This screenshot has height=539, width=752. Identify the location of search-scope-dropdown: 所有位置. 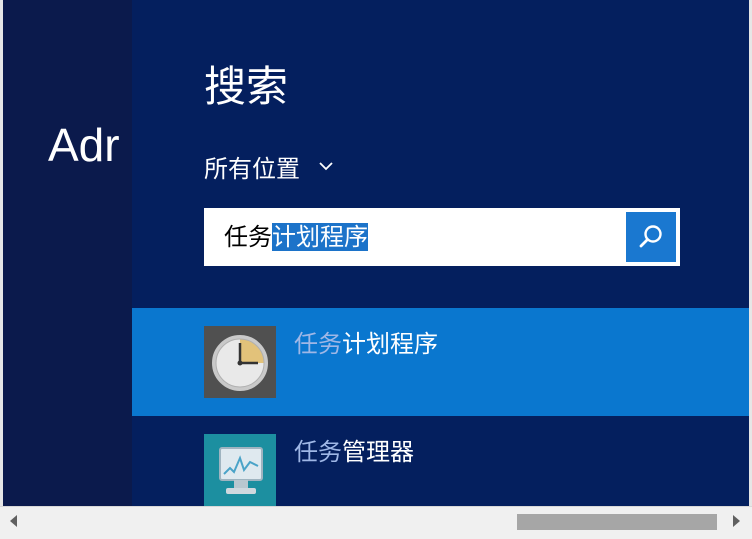
(269, 166).